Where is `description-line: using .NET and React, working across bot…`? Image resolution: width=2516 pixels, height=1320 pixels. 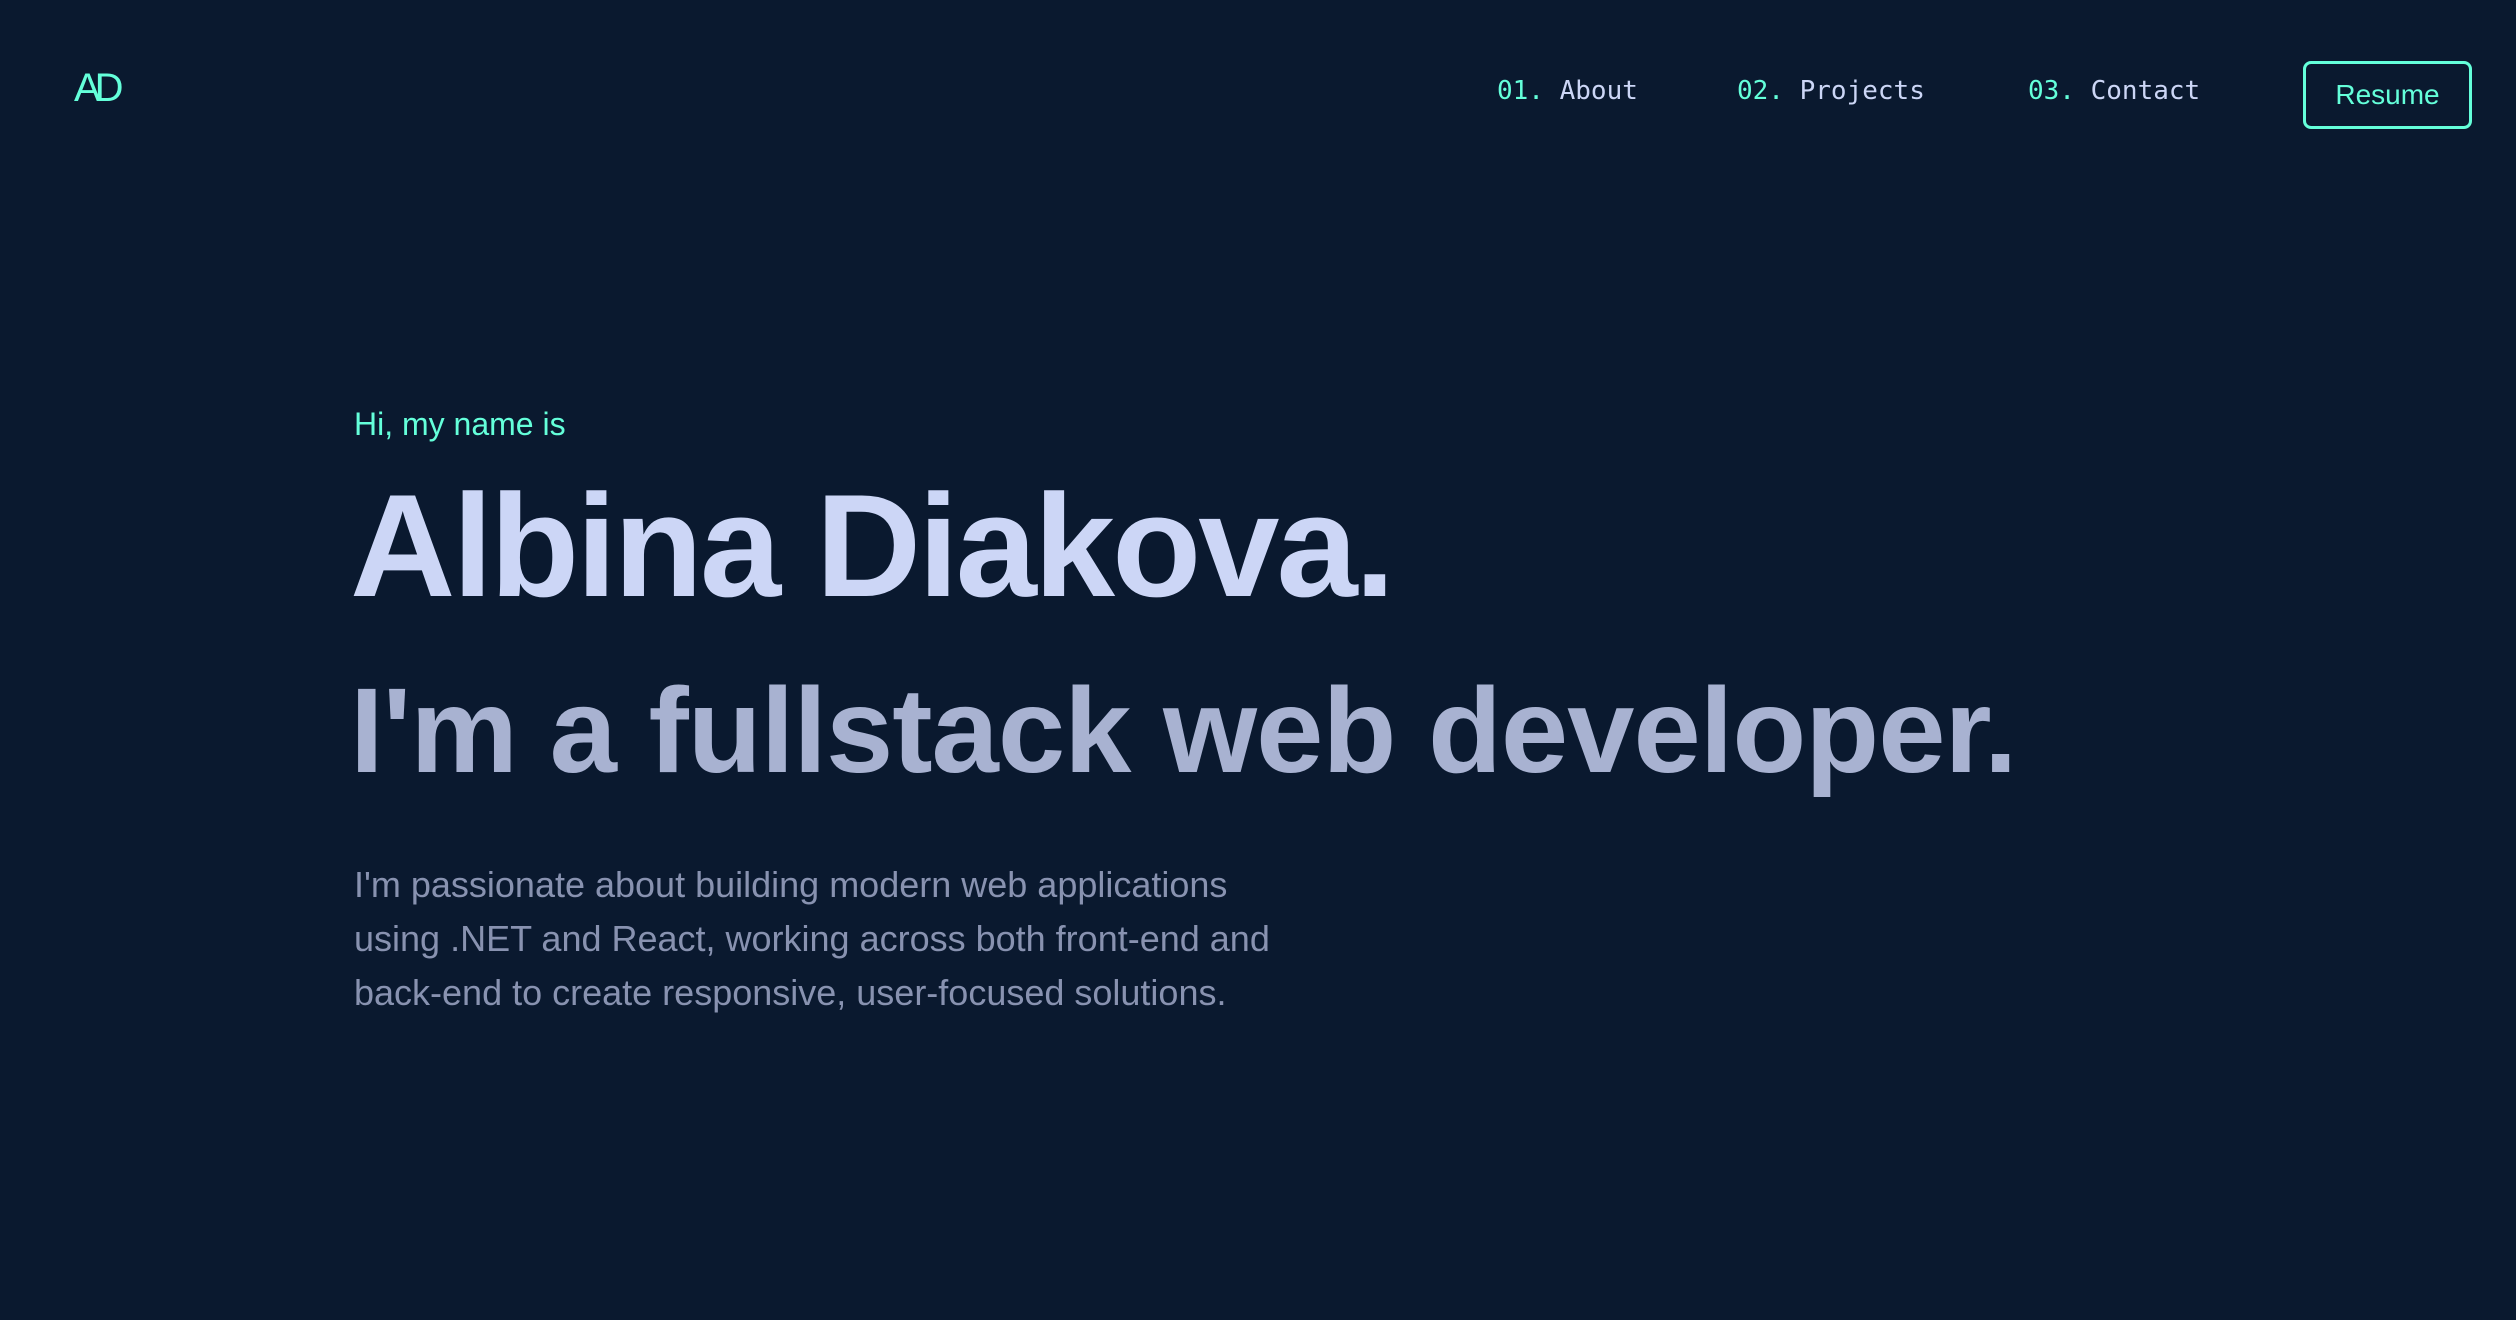
description-line: using .NET and React, working across bot… is located at coordinates (812, 938).